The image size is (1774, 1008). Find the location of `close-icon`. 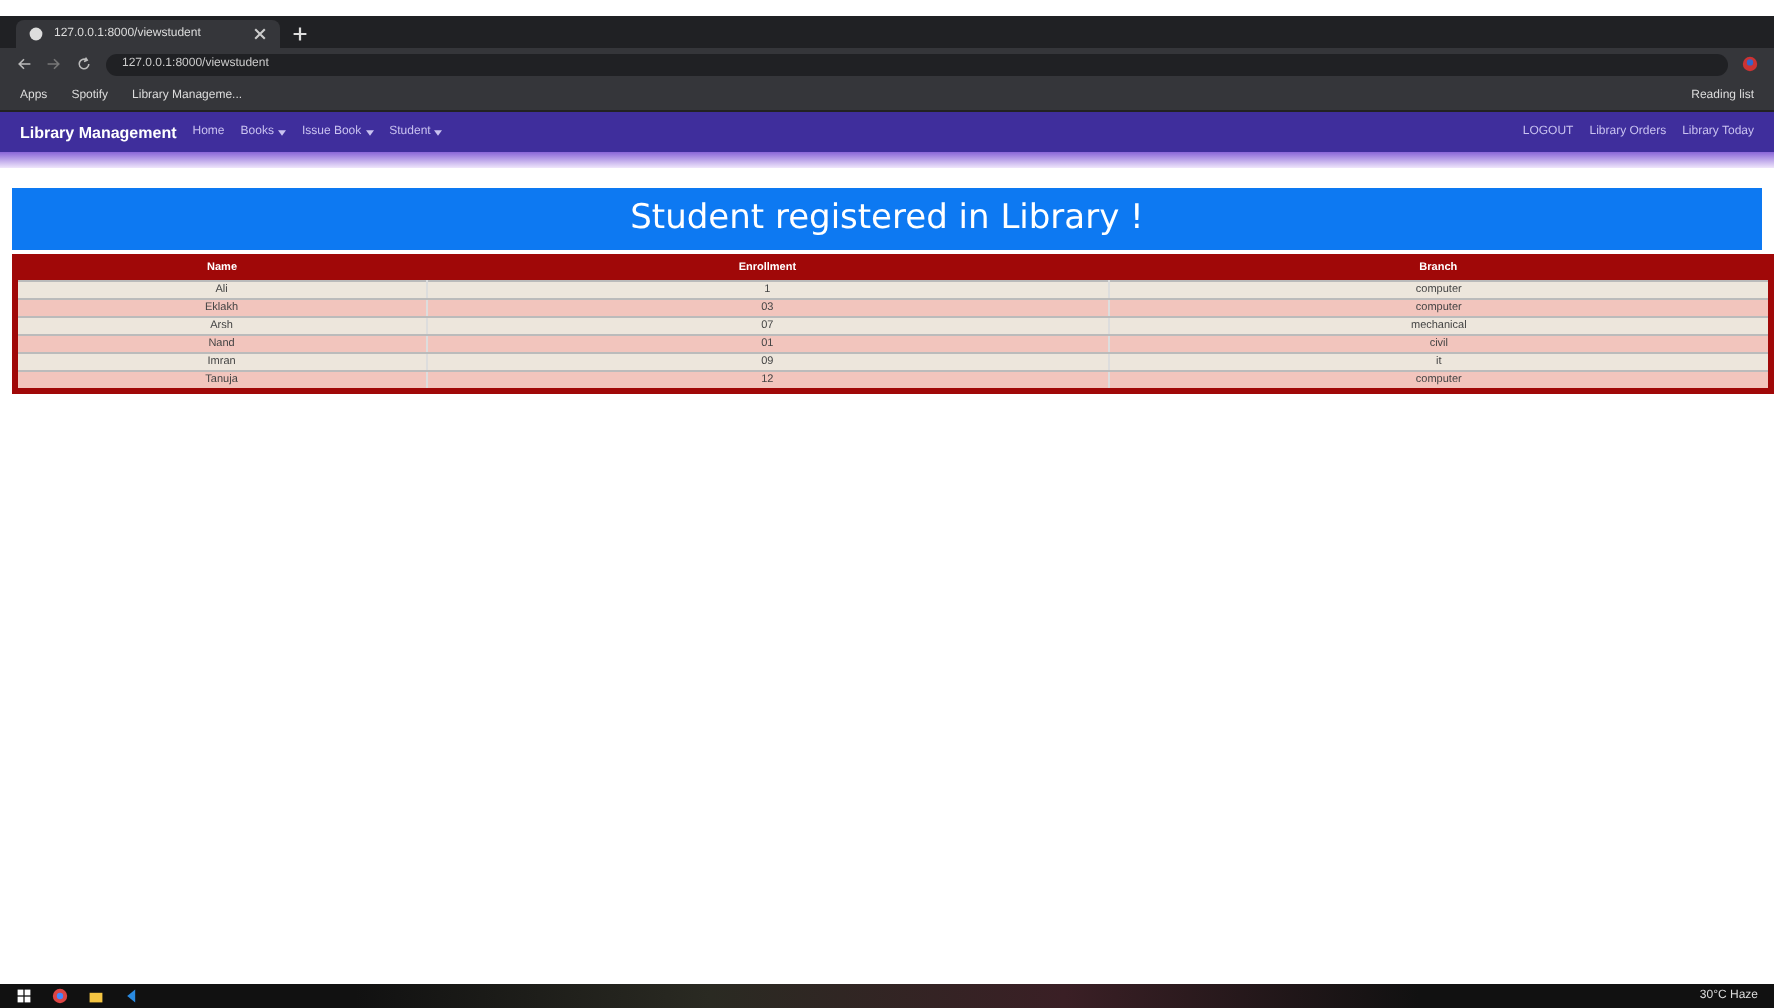

close-icon is located at coordinates (260, 34).